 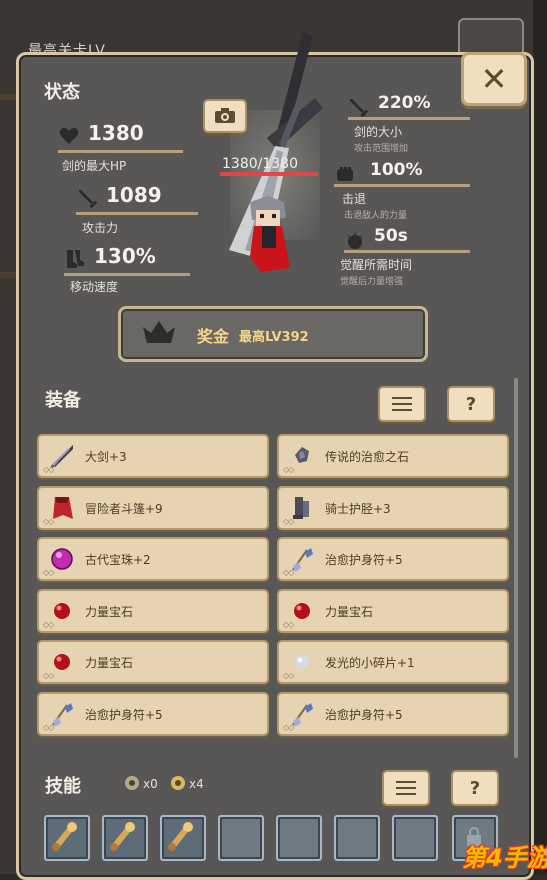 I want to click on sword-hp-text: 1380/1380, so click(x=260, y=164).